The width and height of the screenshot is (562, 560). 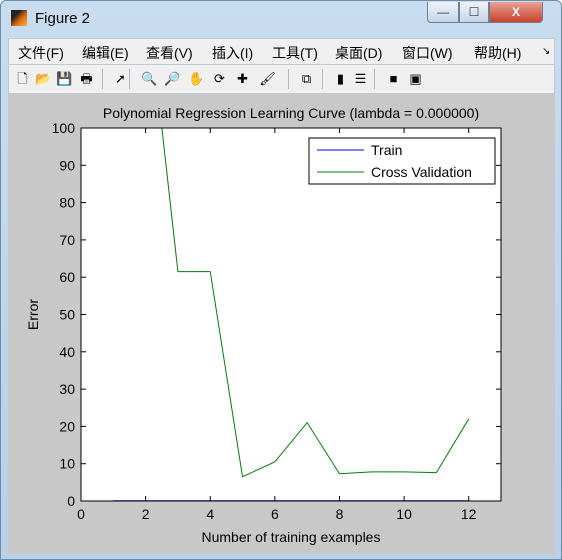 I want to click on menu-tools: 工具(T), so click(x=295, y=53).